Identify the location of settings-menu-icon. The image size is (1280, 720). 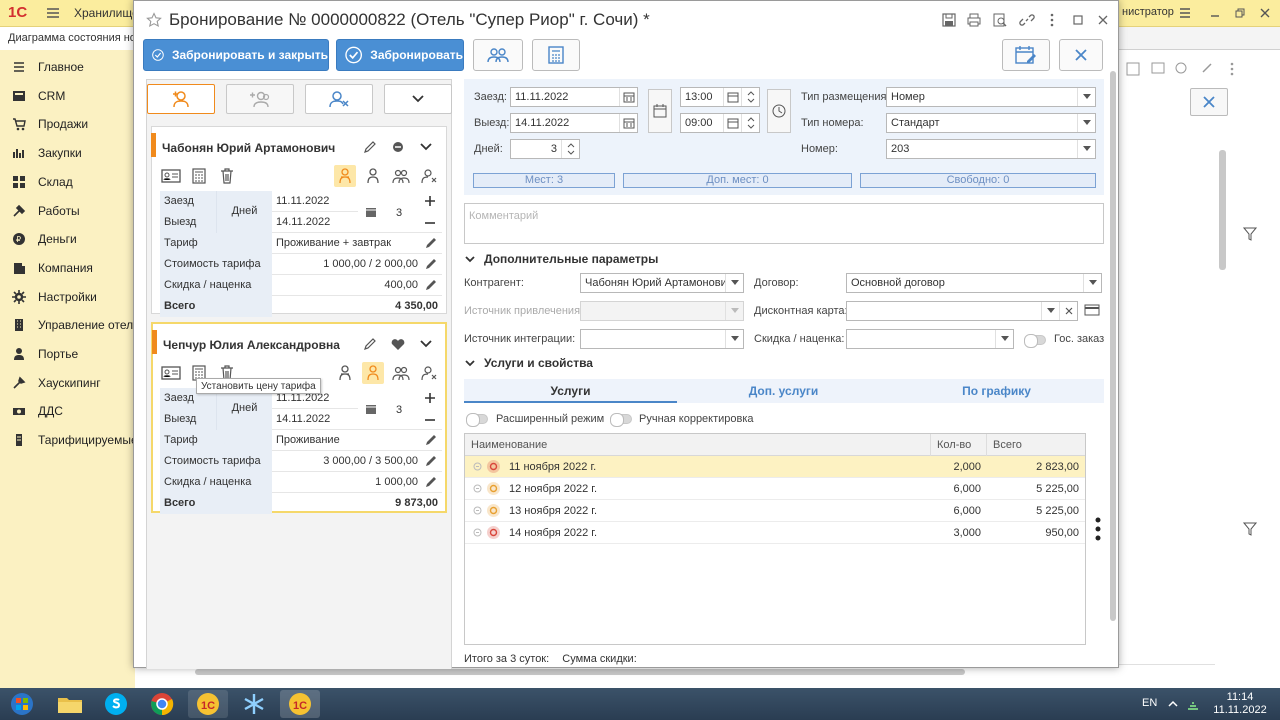
(1185, 13).